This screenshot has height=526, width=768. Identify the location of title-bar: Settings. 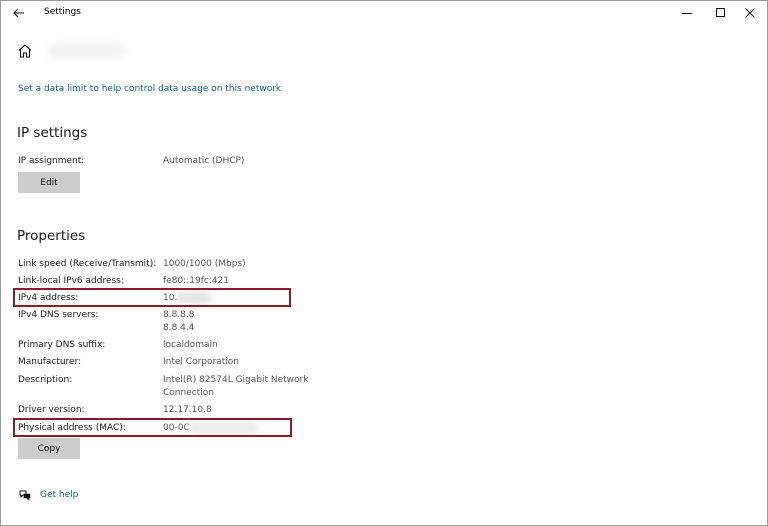
(384, 13).